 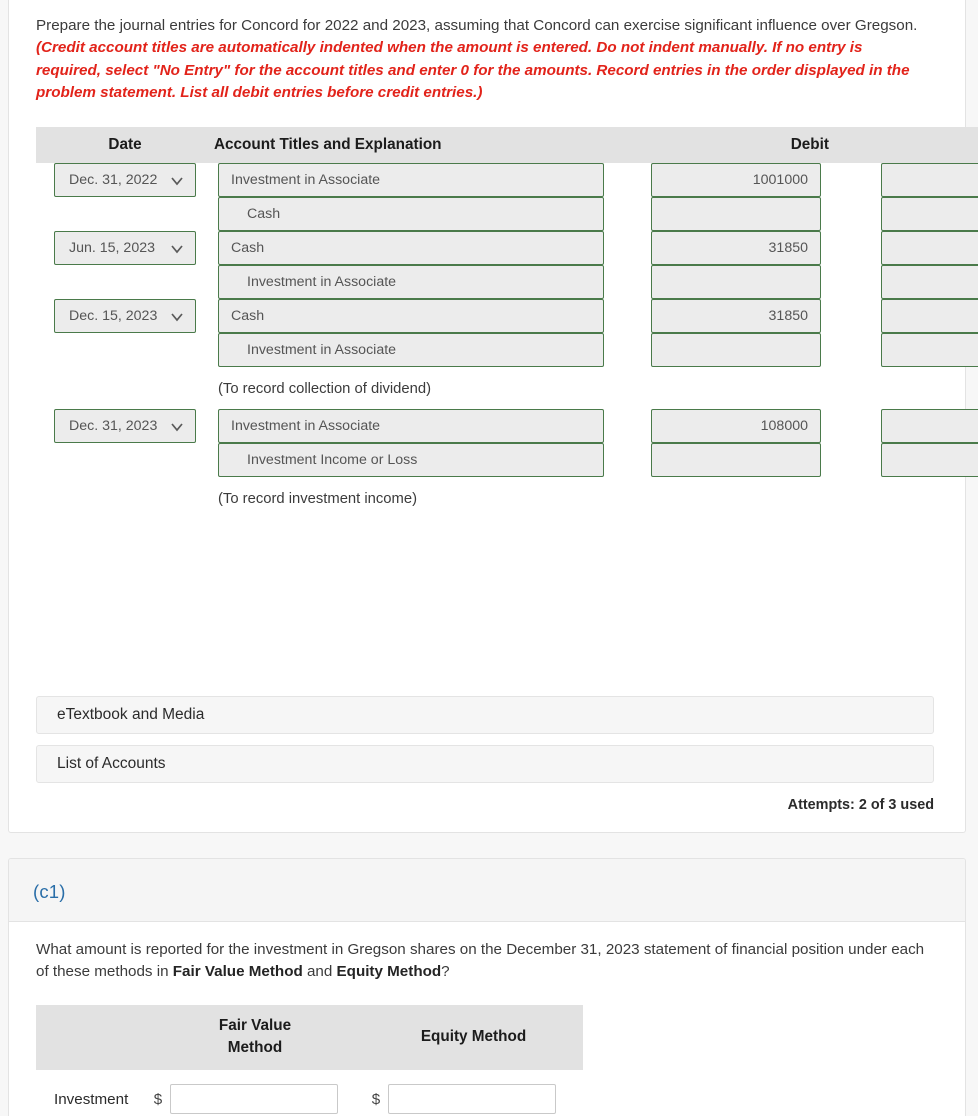 What do you see at coordinates (254, 1099) in the screenshot?
I see `fair-value-amount-input` at bounding box center [254, 1099].